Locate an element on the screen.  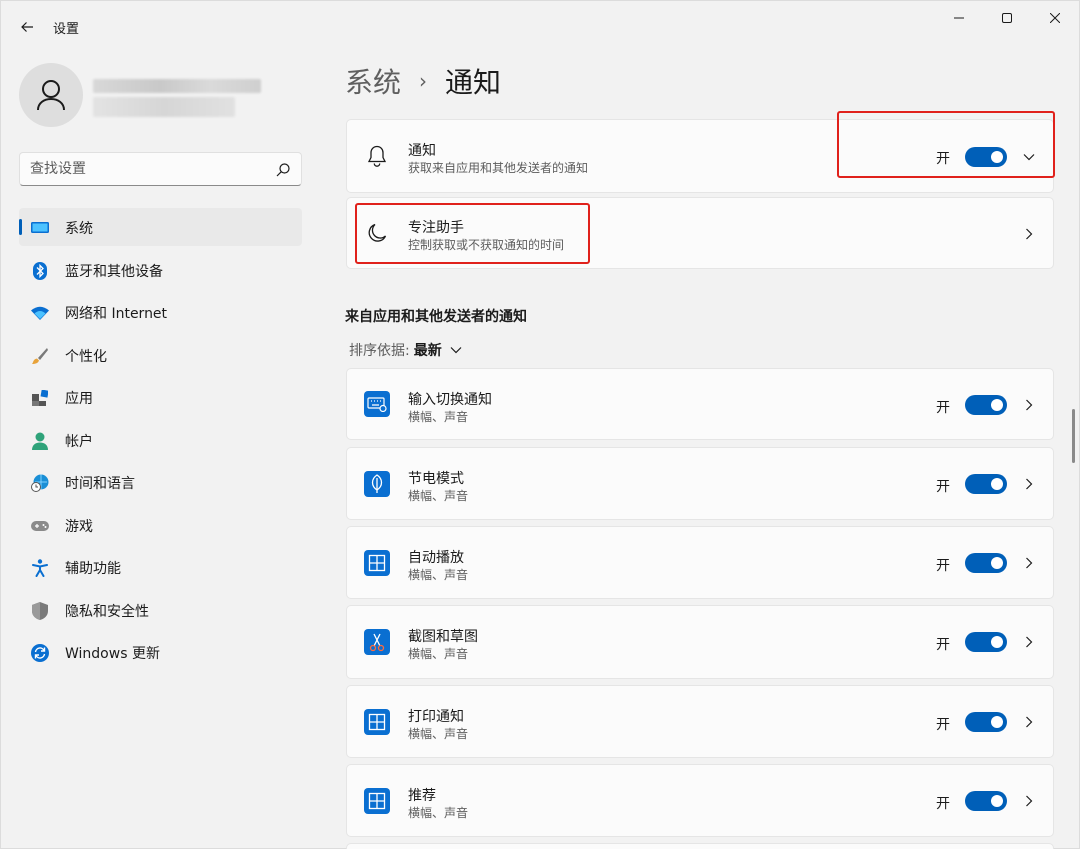
sidebar-item-gaming: 游戏 is located at coordinates (160, 525).